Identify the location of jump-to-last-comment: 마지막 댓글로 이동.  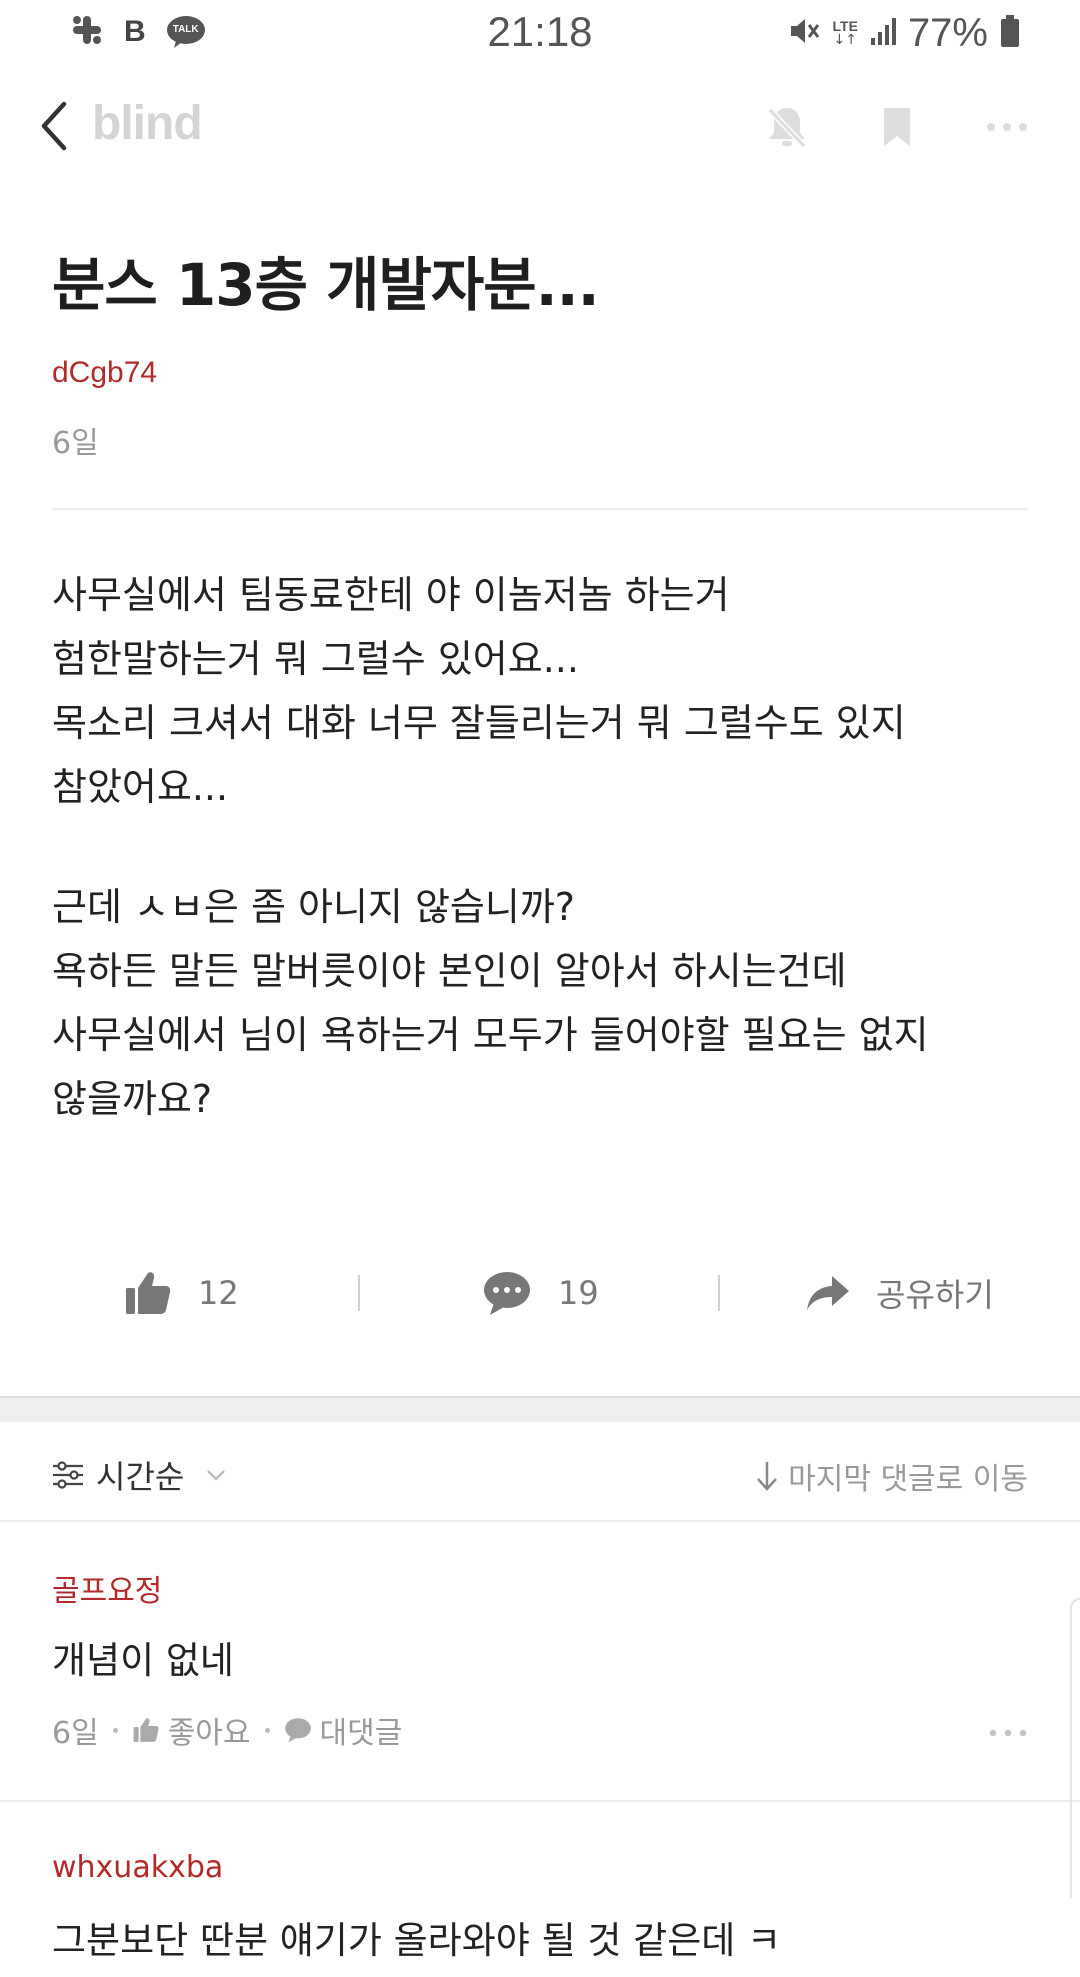
(892, 1476).